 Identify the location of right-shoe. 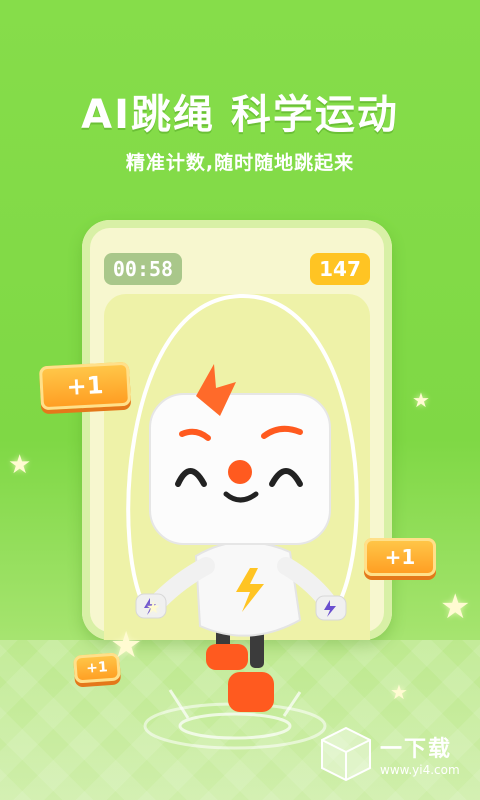
(251, 692).